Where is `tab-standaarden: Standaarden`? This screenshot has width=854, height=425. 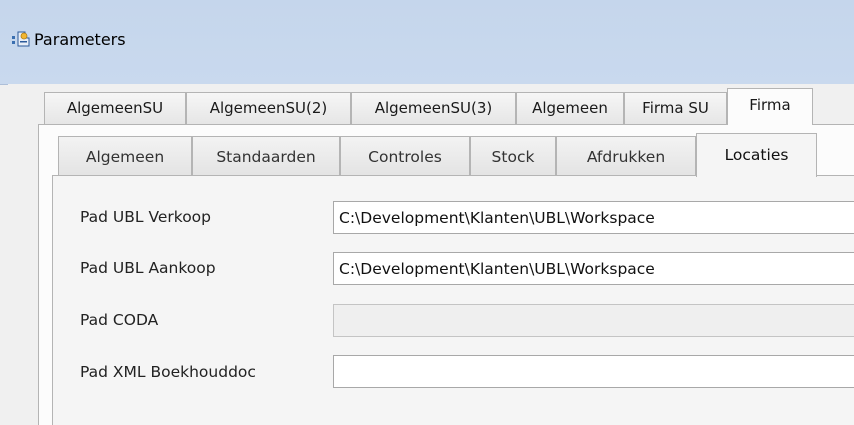 tab-standaarden: Standaarden is located at coordinates (266, 156).